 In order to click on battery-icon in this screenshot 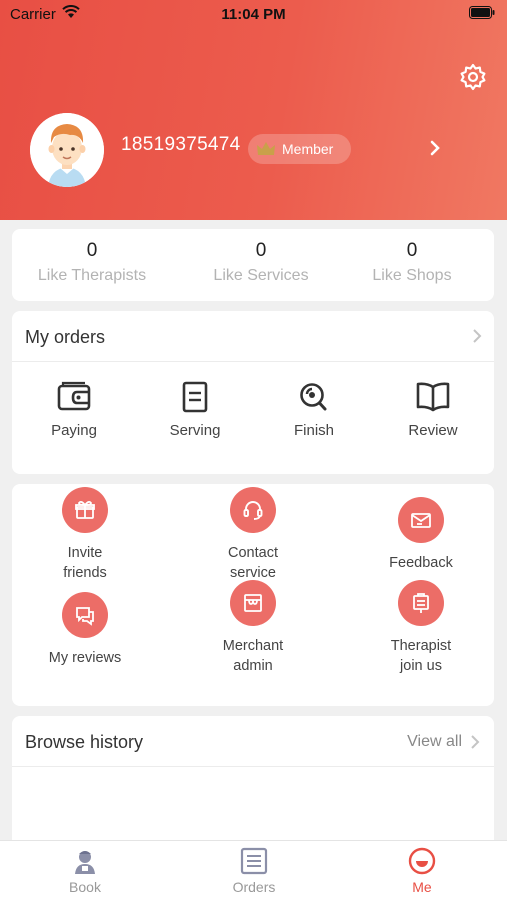, I will do `click(482, 14)`.